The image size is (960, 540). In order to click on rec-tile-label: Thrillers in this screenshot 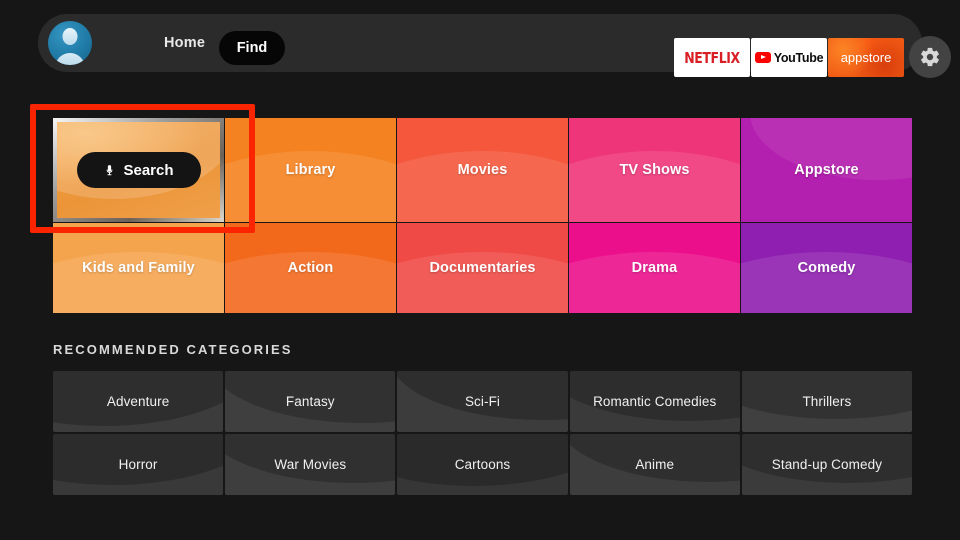, I will do `click(827, 401)`.